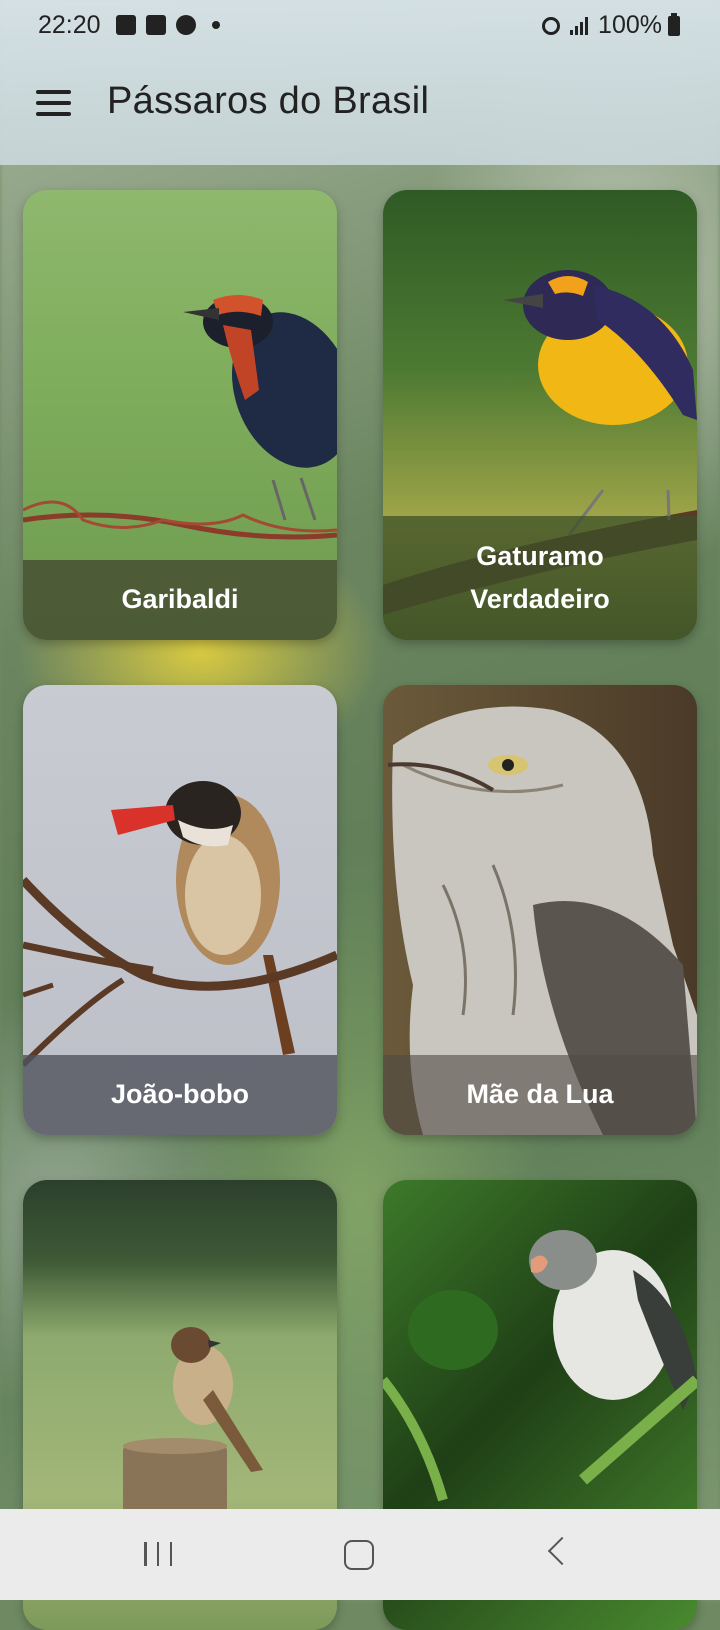 This screenshot has height=1630, width=720. Describe the element at coordinates (69, 25) in the screenshot. I see `status-time: 22:20` at that location.